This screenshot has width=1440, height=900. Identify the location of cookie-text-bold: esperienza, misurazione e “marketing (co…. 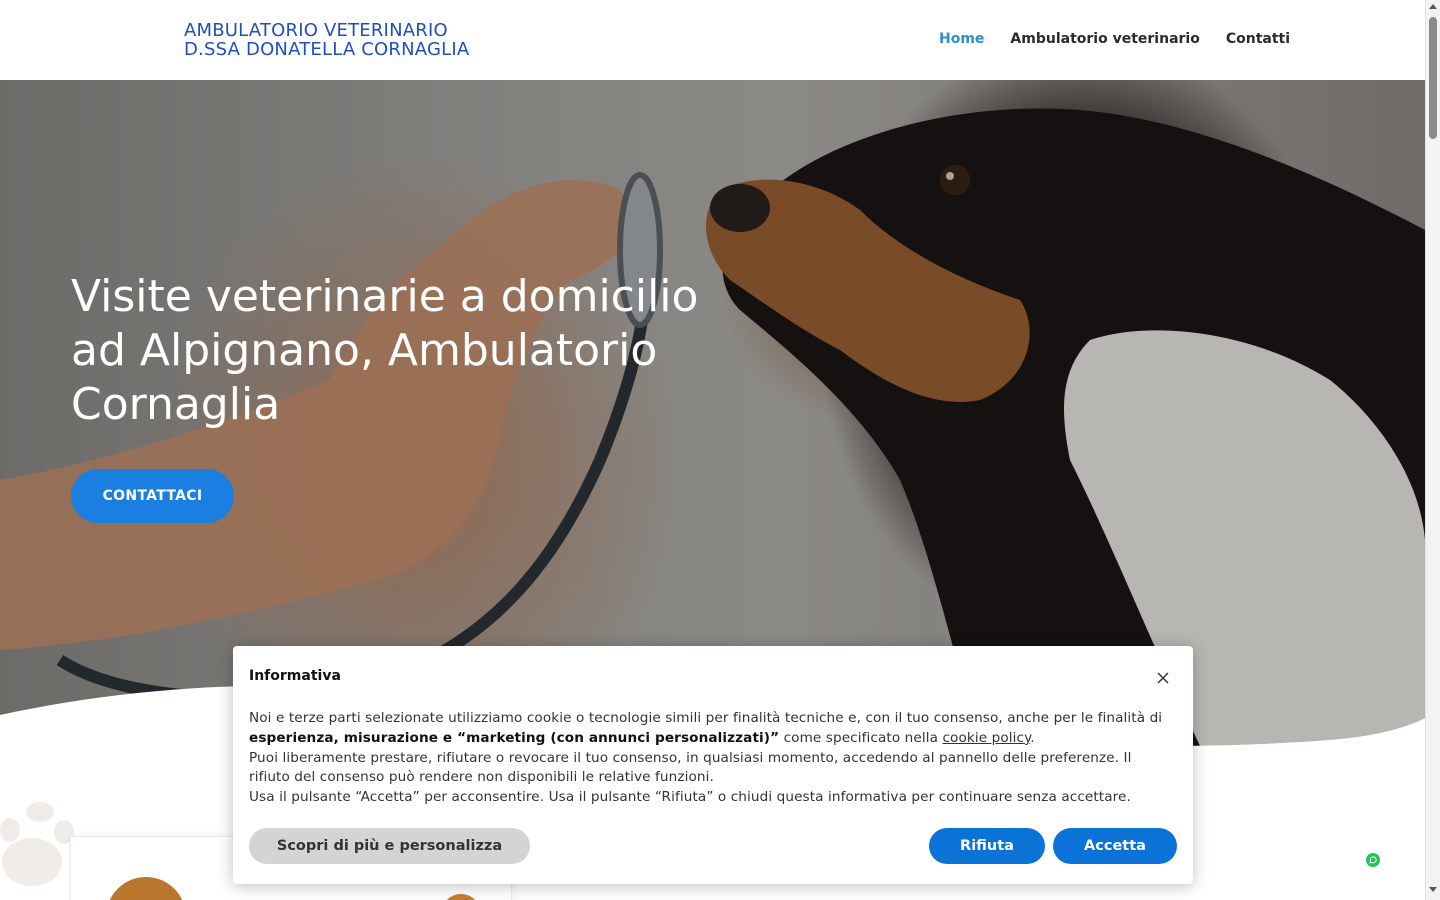
(514, 737).